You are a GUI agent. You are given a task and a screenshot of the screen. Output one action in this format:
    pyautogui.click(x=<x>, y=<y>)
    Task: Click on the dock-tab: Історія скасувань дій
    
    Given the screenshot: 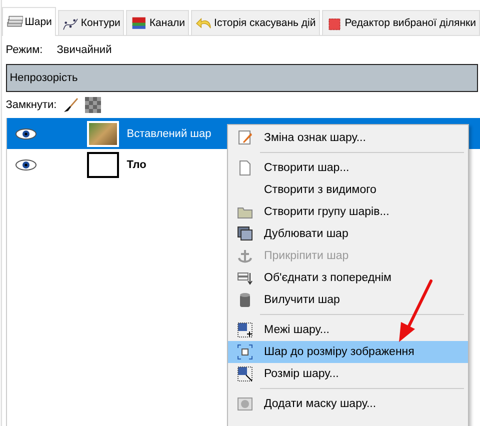 What is the action you would take?
    pyautogui.click(x=255, y=22)
    